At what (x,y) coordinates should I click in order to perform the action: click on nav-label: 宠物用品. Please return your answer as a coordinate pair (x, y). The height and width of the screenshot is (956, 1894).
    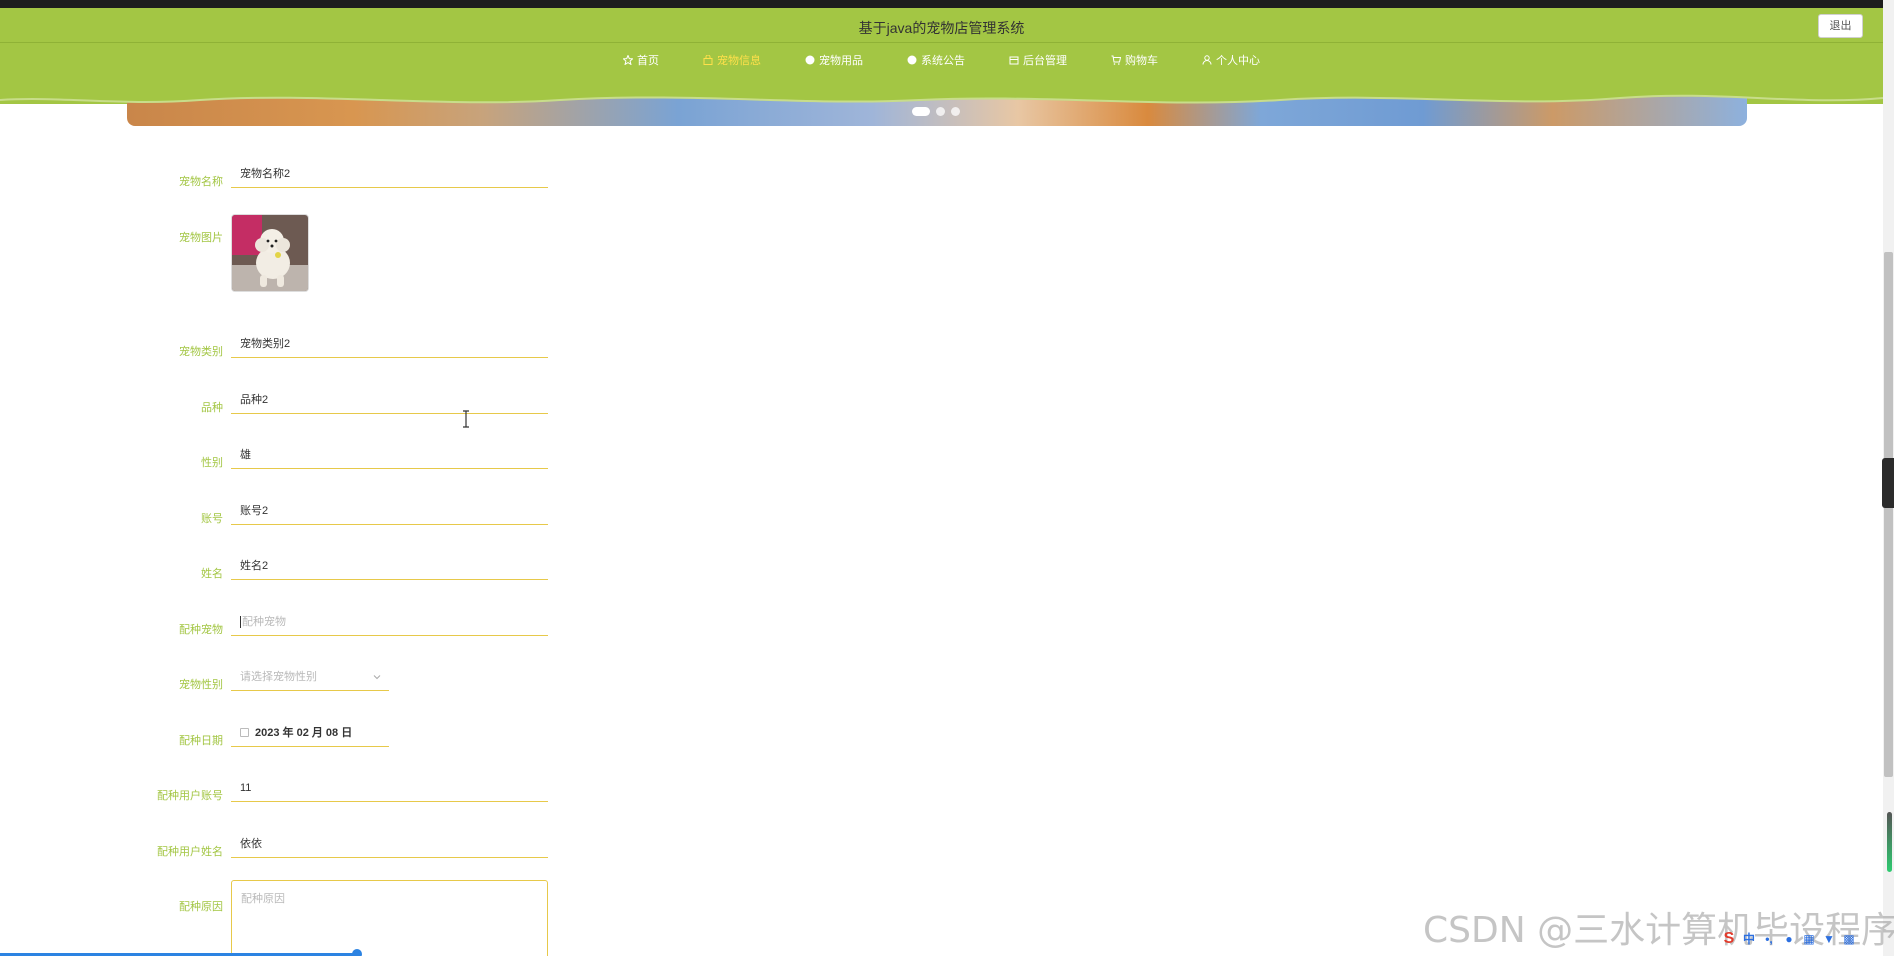
    Looking at the image, I should click on (841, 61).